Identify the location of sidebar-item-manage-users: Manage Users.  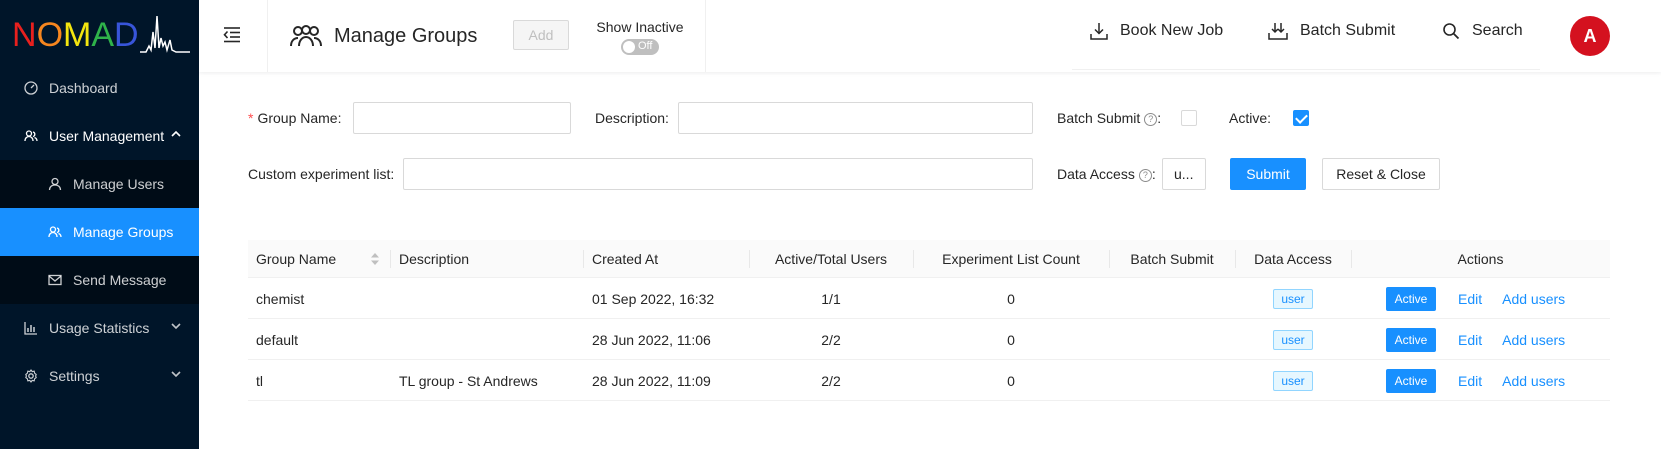
(99, 184).